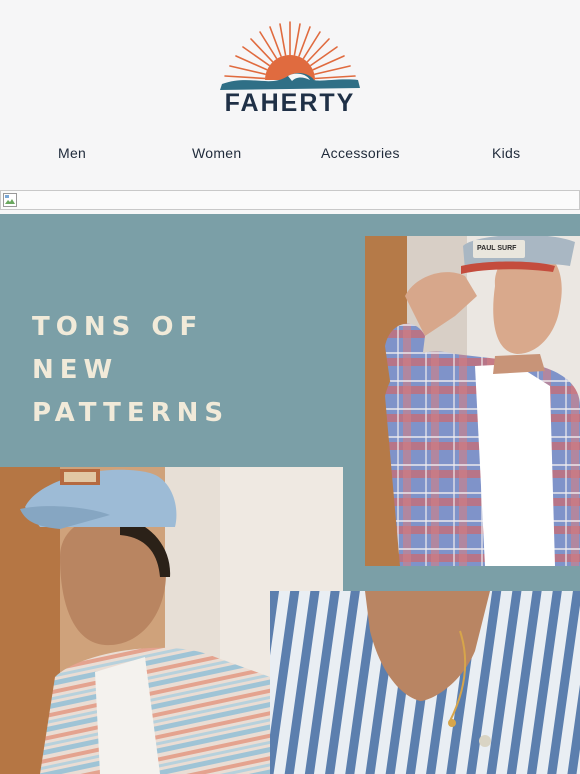 The width and height of the screenshot is (580, 774). Describe the element at coordinates (506, 153) in the screenshot. I see `nav-item-kids: Kids` at that location.